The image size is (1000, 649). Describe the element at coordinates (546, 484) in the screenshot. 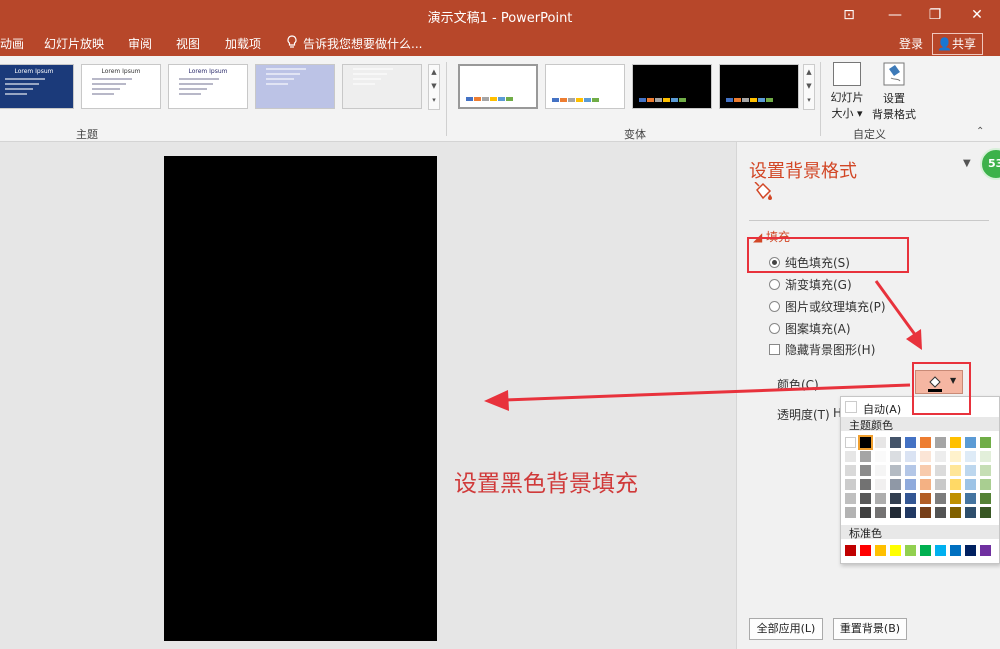

I see `annotation-text: 设置黑色背景填充` at that location.